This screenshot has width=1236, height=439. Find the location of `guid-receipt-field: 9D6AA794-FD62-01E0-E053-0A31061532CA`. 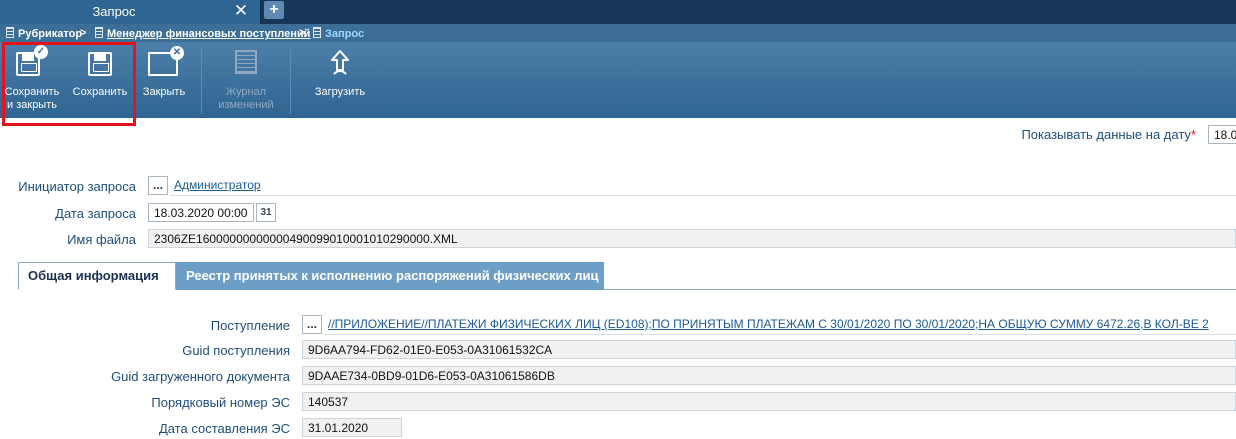

guid-receipt-field: 9D6AA794-FD62-01E0-E053-0A31061532CA is located at coordinates (769, 349).